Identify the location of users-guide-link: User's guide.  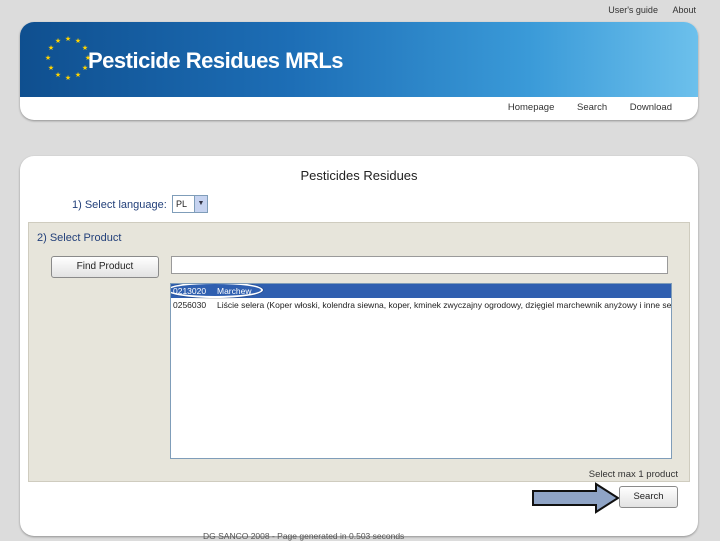
(633, 10).